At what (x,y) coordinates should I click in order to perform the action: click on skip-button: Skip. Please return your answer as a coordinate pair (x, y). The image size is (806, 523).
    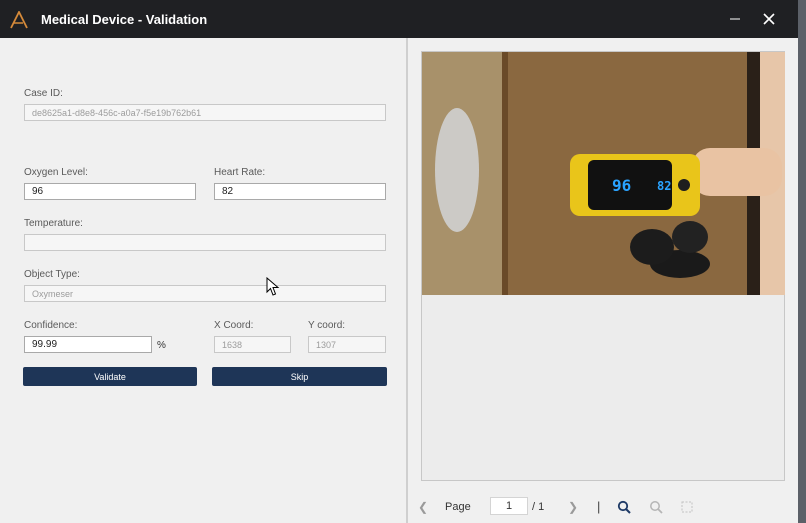
    Looking at the image, I should click on (299, 376).